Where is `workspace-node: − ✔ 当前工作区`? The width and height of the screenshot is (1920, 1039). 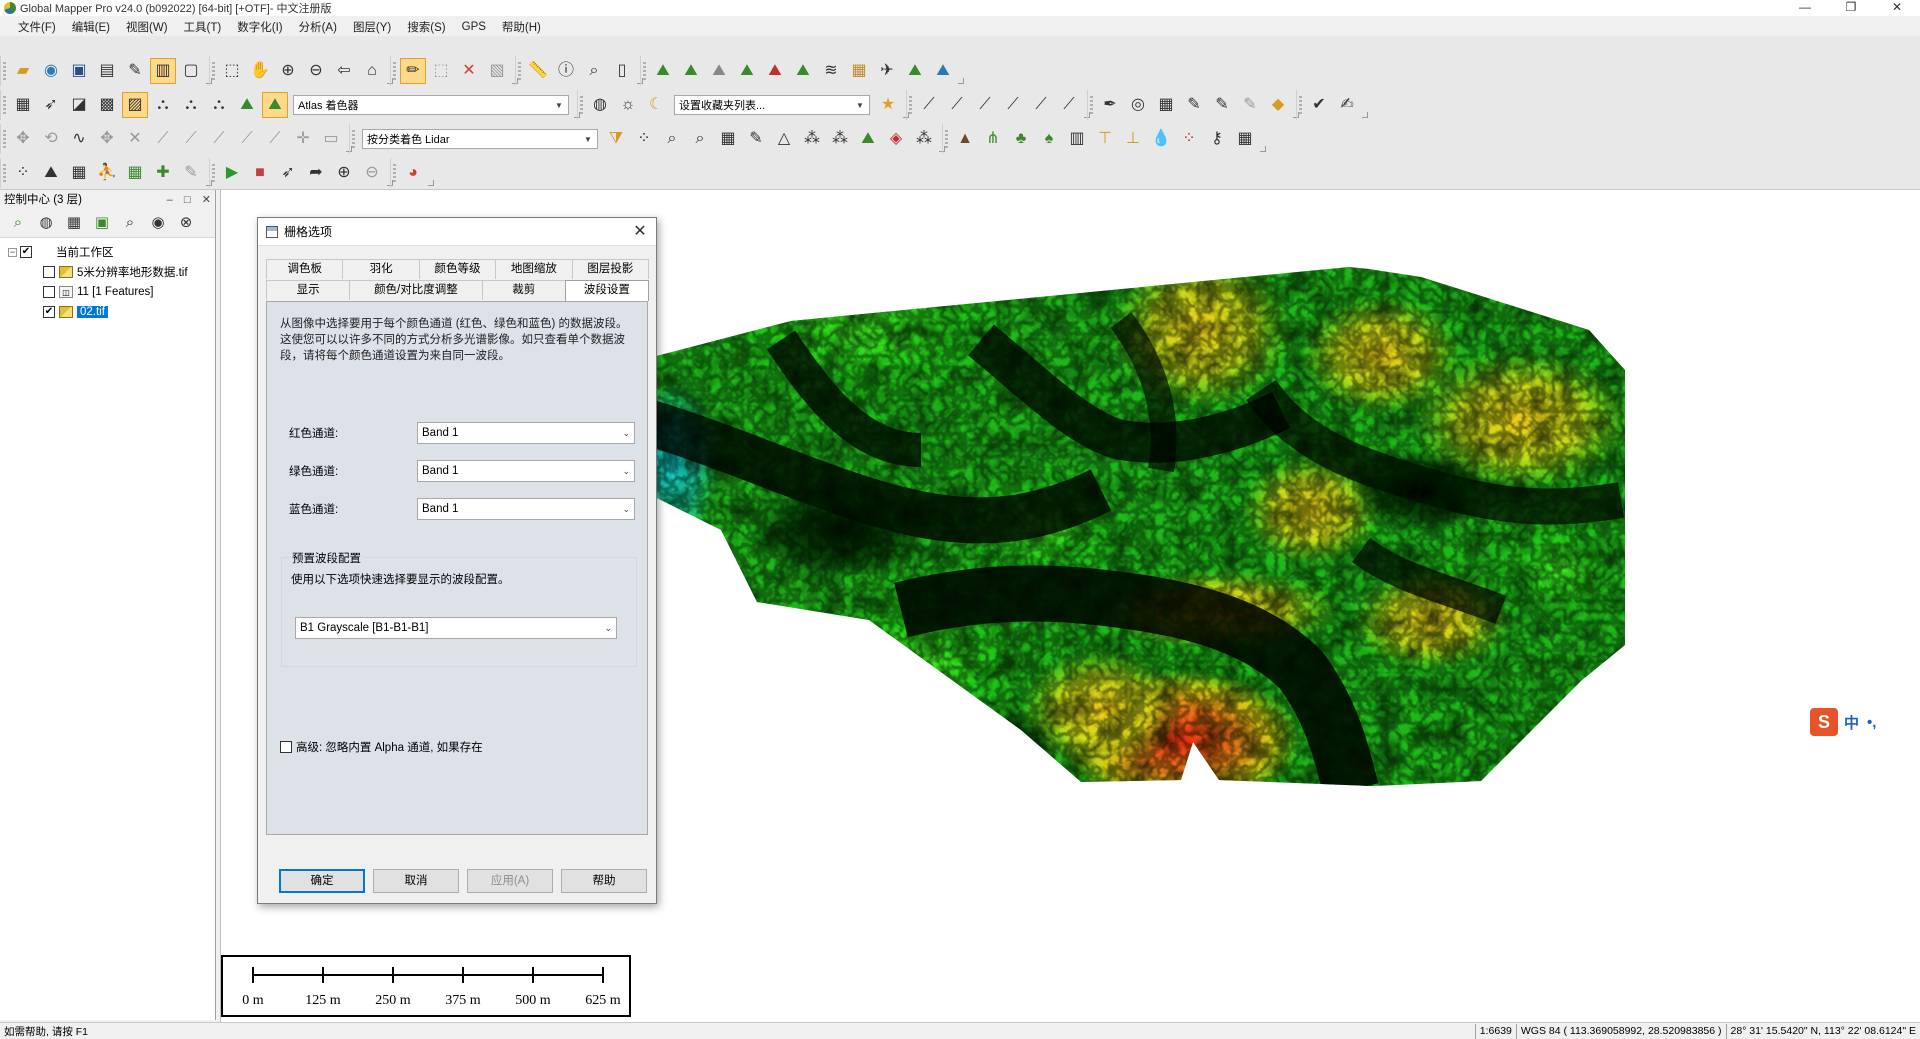 workspace-node: − ✔ 当前工作区 is located at coordinates (107, 252).